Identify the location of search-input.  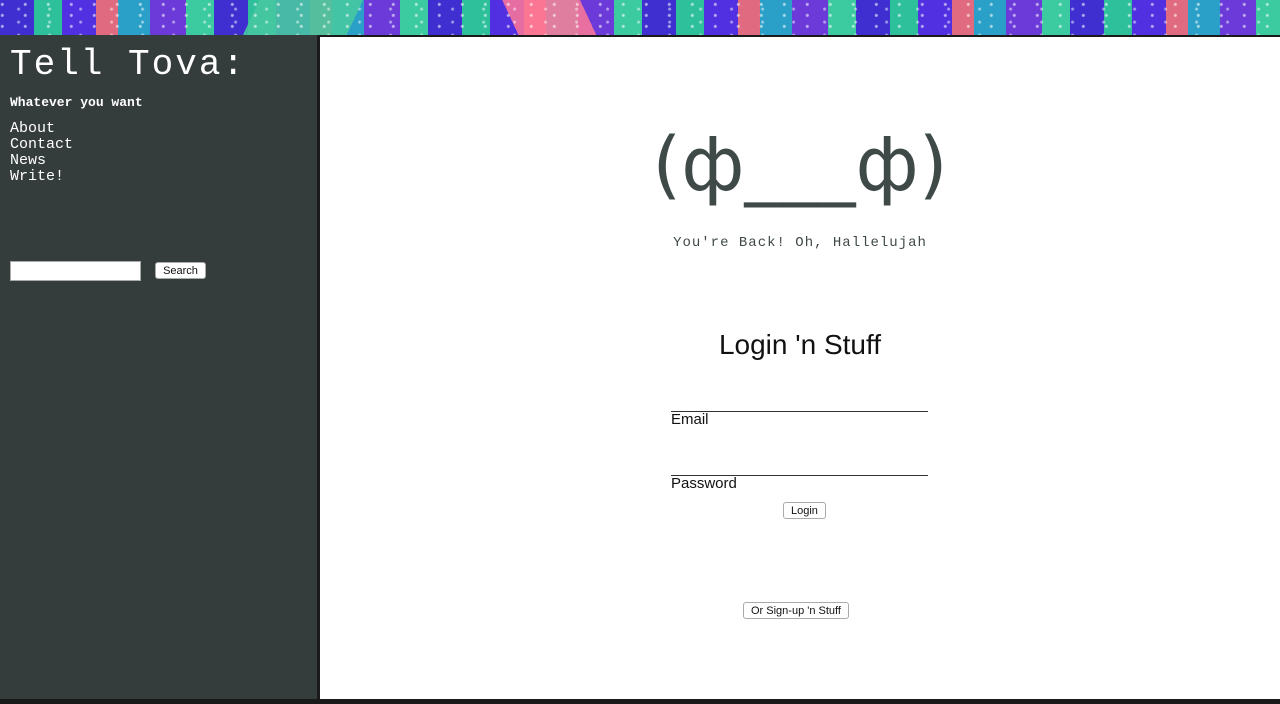
(75, 271).